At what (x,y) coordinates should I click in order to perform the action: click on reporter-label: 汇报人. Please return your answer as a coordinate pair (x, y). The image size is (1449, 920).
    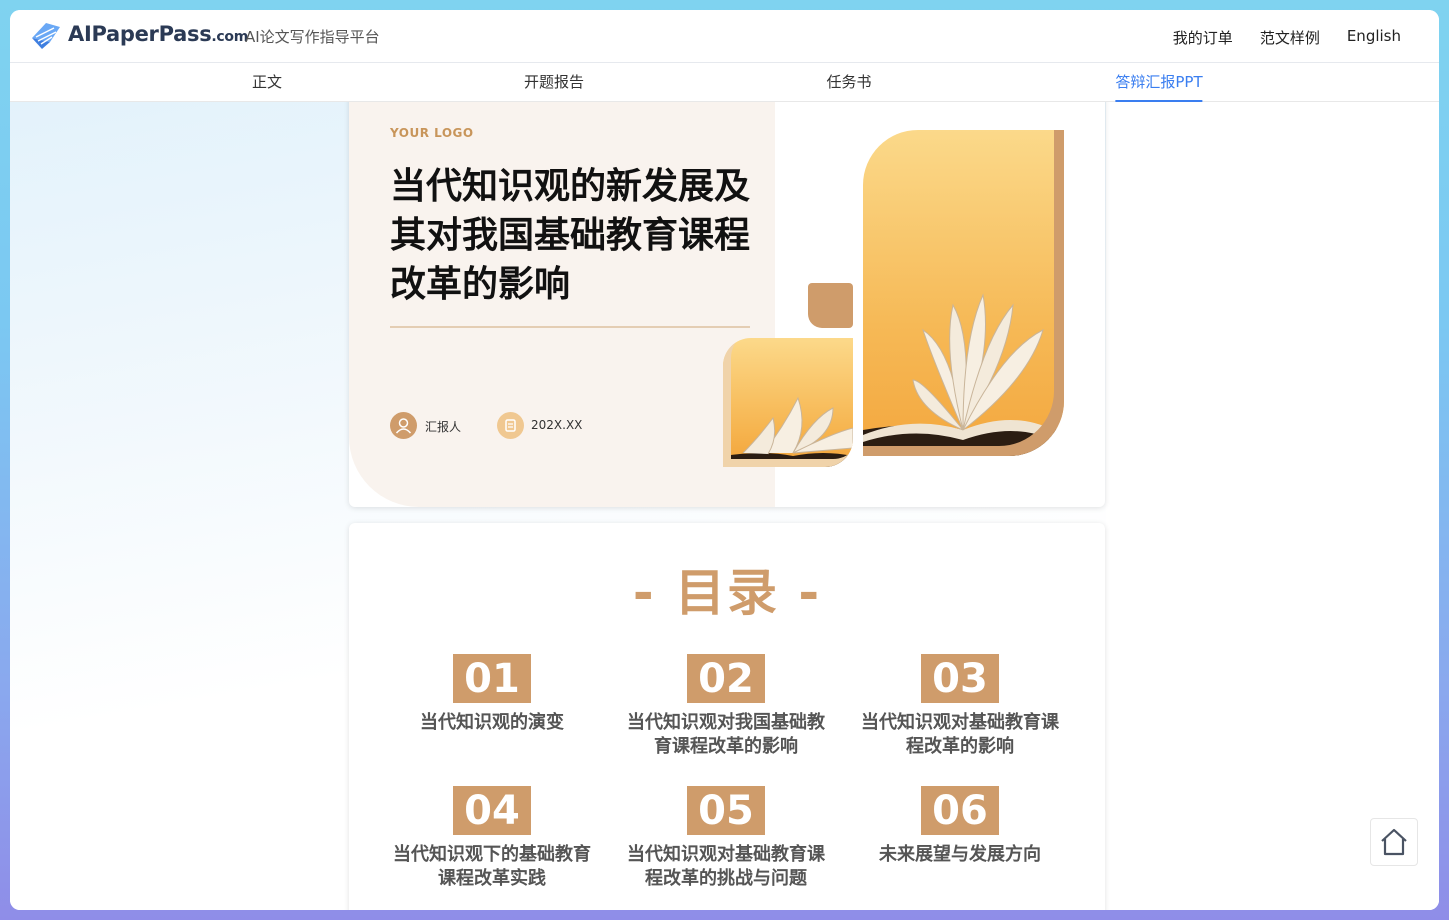
    Looking at the image, I should click on (443, 427).